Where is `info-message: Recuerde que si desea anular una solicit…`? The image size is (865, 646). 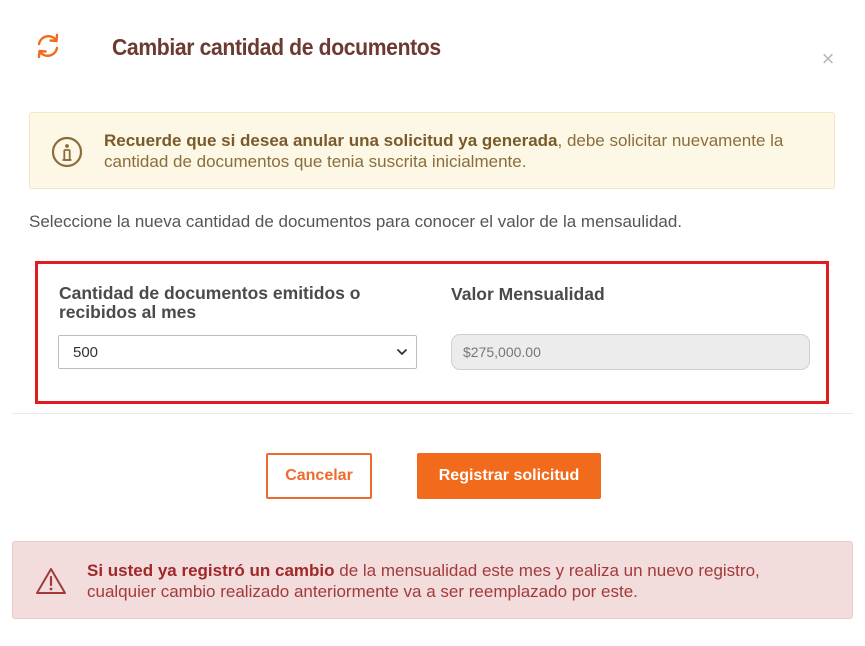 info-message: Recuerde que si desea anular una solicit… is located at coordinates (454, 151).